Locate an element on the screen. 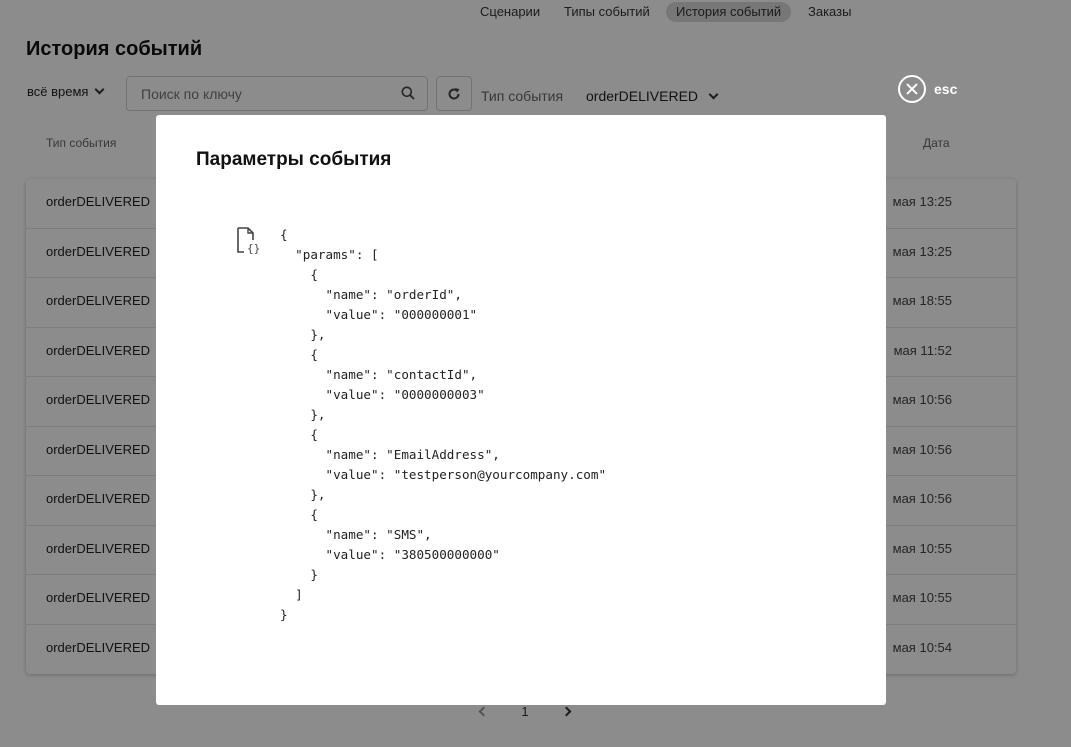 The height and width of the screenshot is (747, 1071). close-label: esc is located at coordinates (946, 89).